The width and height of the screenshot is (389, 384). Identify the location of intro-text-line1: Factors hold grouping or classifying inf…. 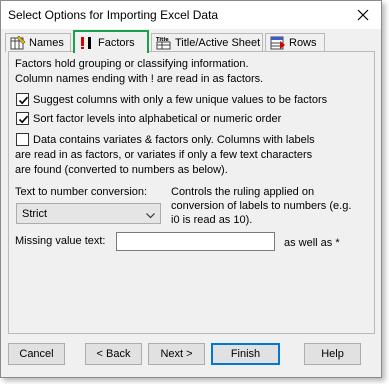
(132, 64).